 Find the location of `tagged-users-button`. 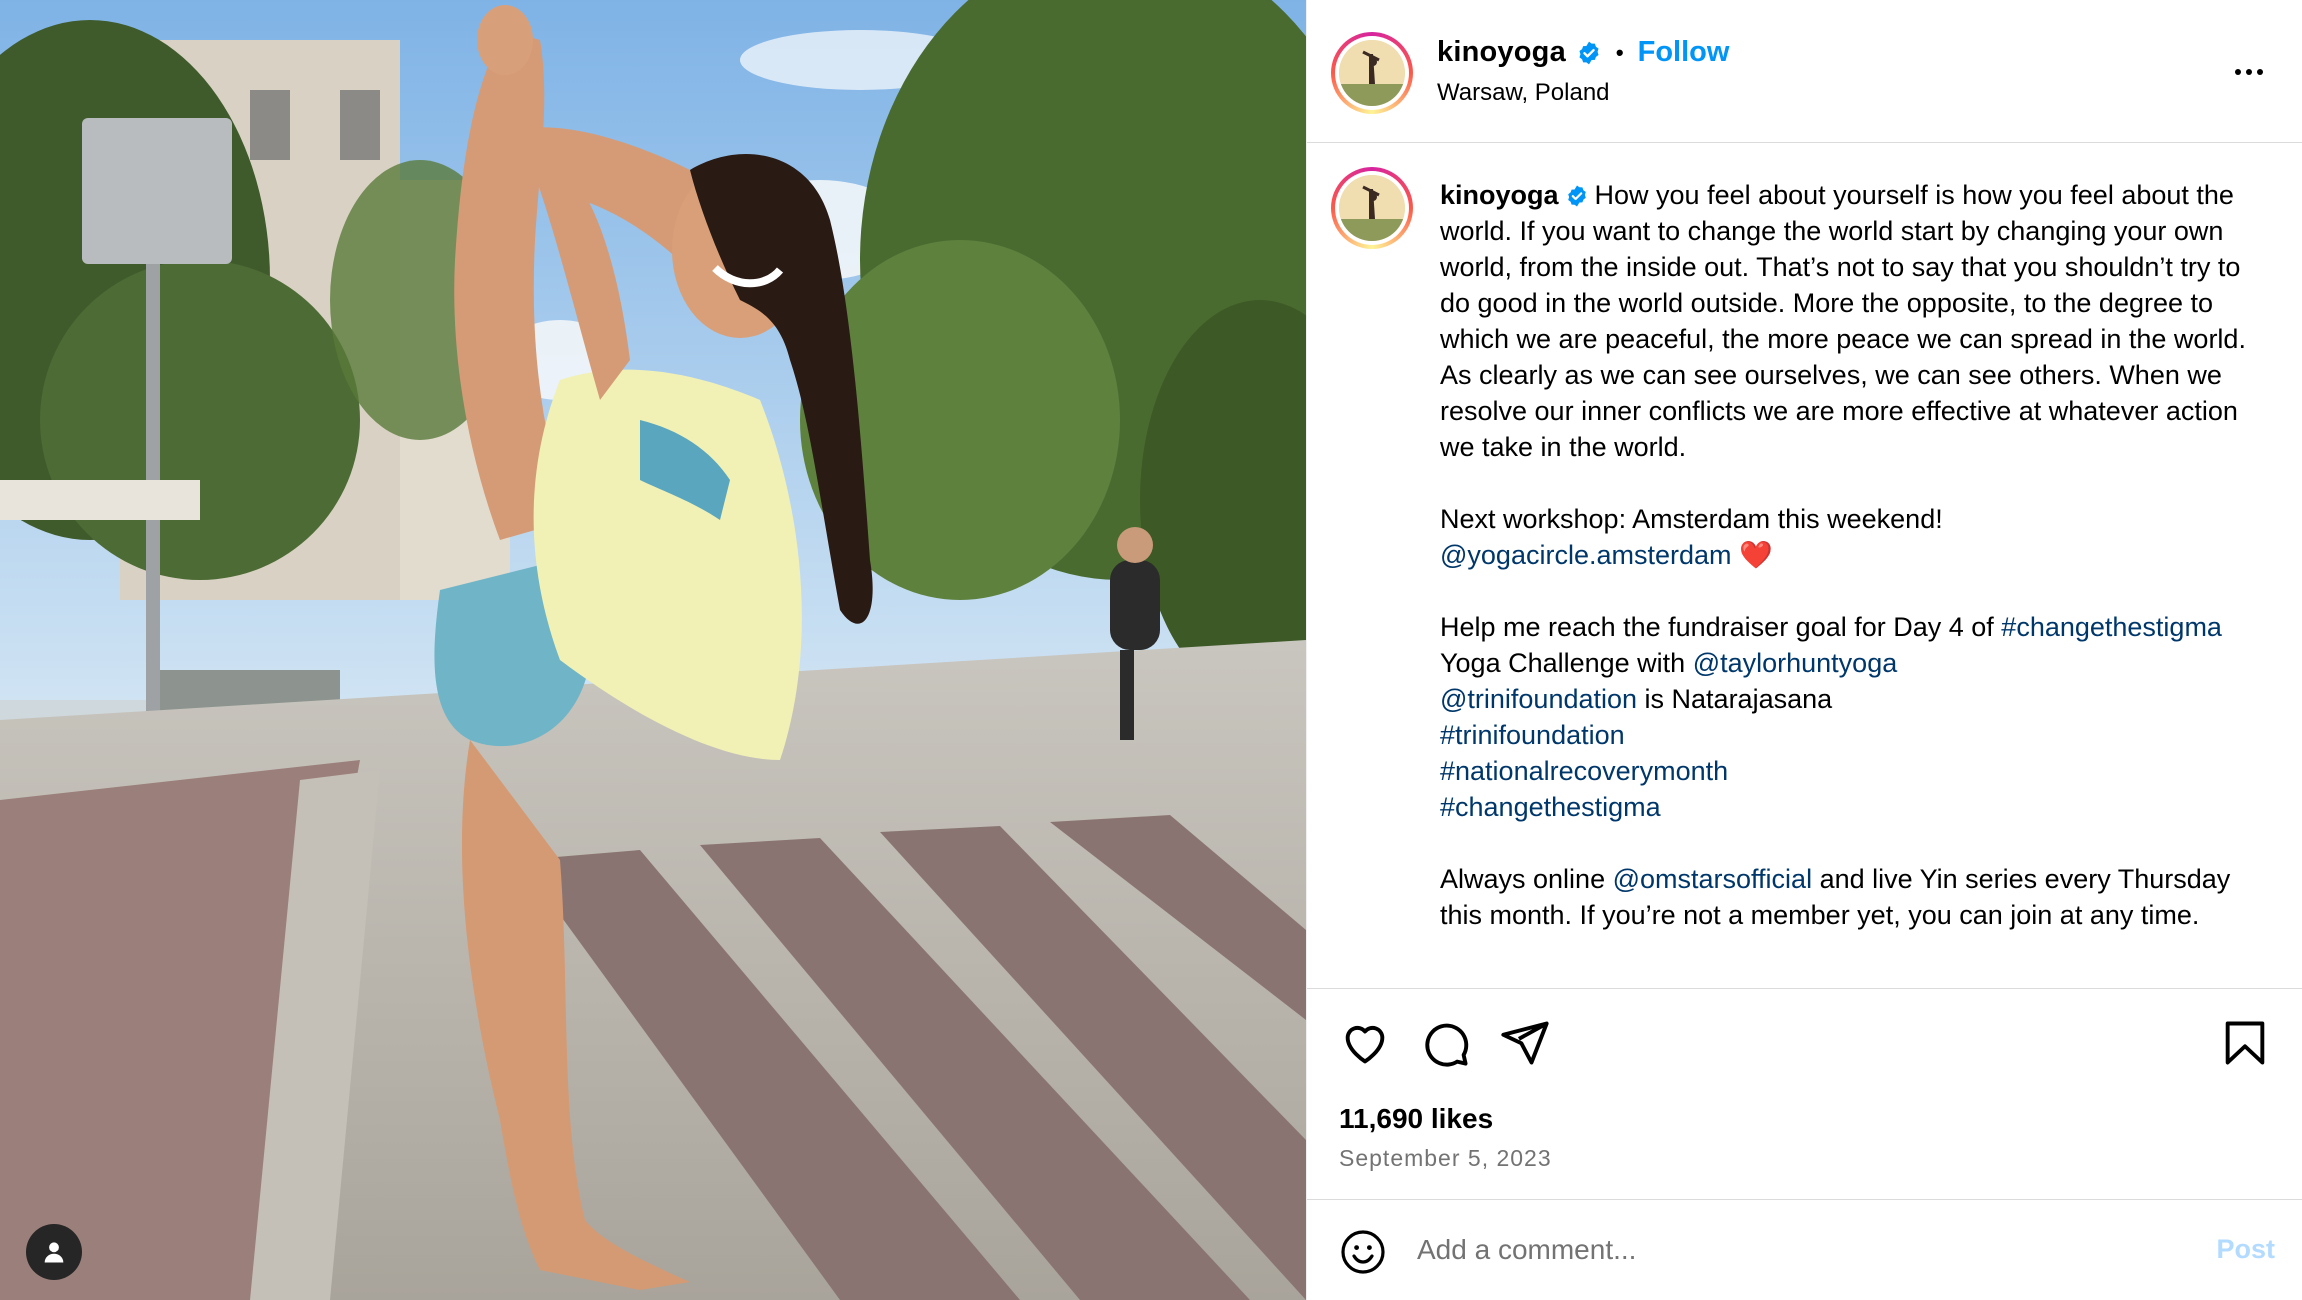

tagged-users-button is located at coordinates (54, 1252).